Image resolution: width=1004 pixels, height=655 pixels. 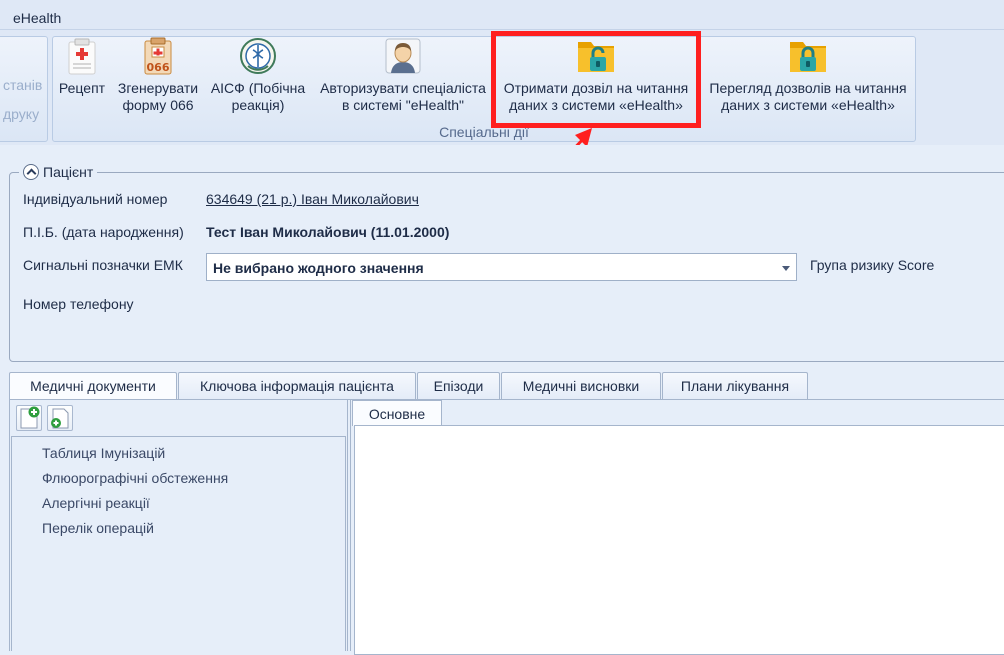 What do you see at coordinates (103, 265) in the screenshot?
I see `emk-label: Сигнальні позначки ЕМК` at bounding box center [103, 265].